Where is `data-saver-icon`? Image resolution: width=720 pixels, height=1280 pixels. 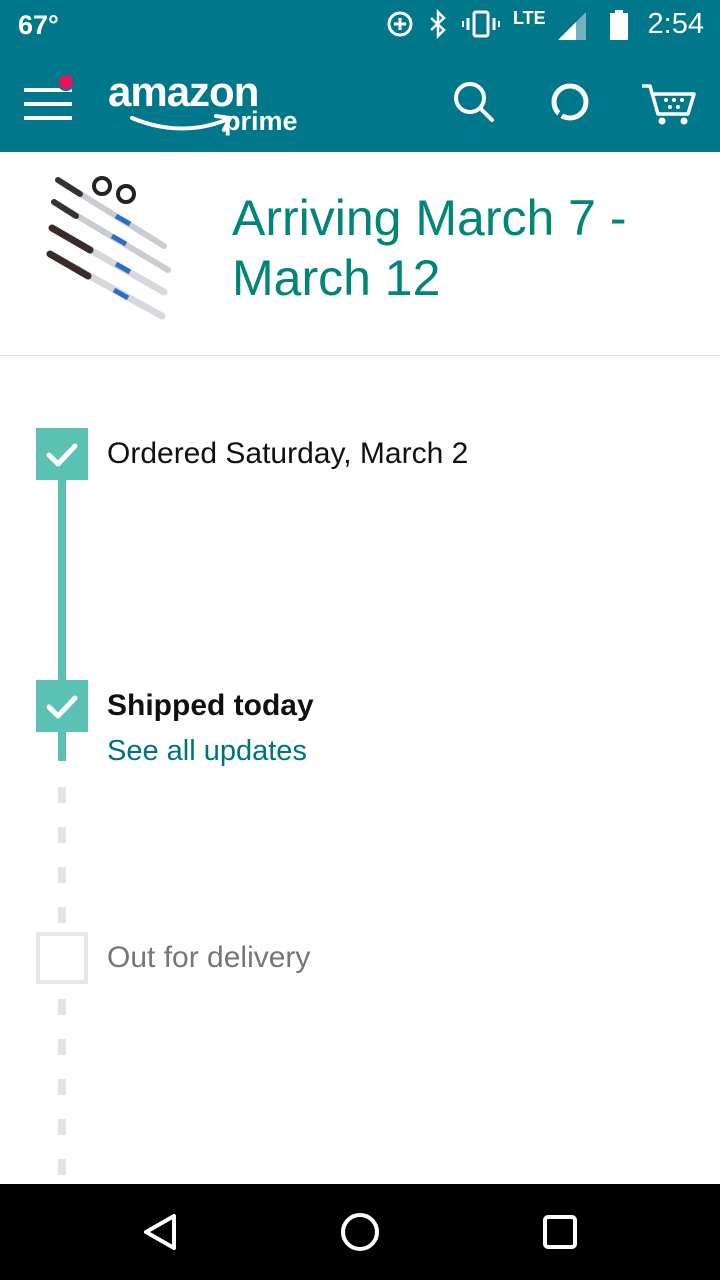 data-saver-icon is located at coordinates (400, 26).